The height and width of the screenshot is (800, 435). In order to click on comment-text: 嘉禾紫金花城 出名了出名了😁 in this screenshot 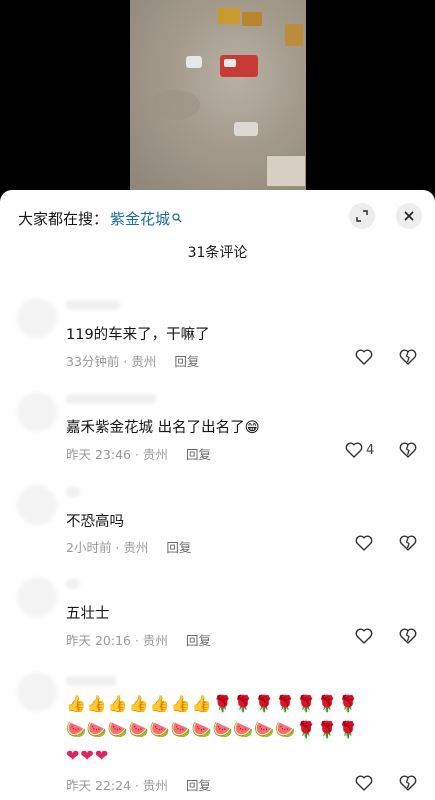, I will do `click(163, 428)`.